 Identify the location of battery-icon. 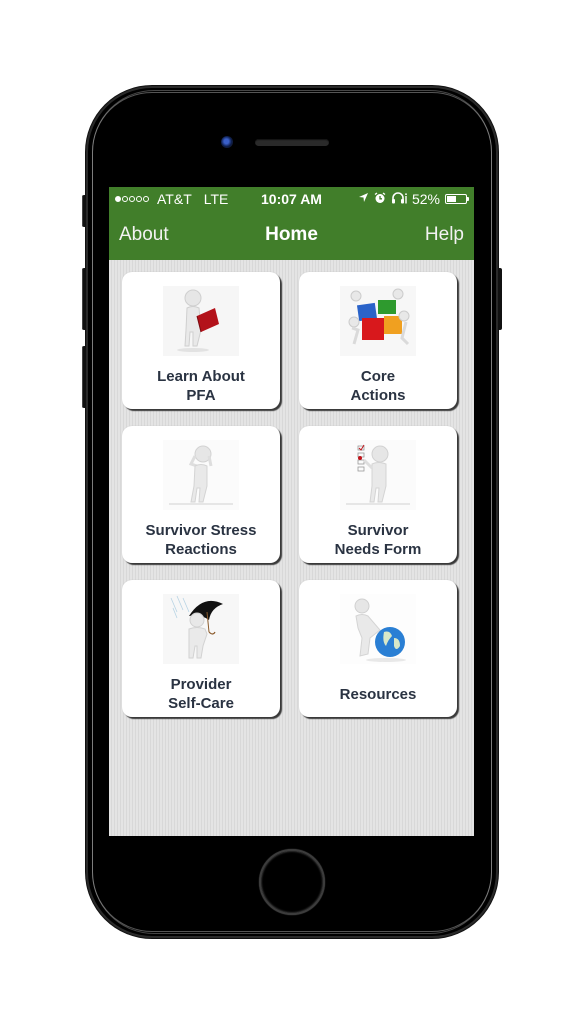
(457, 199).